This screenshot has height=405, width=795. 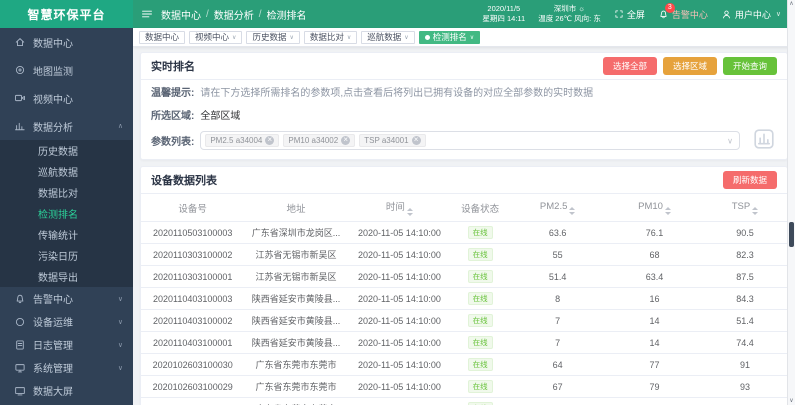 What do you see at coordinates (147, 14) in the screenshot?
I see `hamburger-icon` at bounding box center [147, 14].